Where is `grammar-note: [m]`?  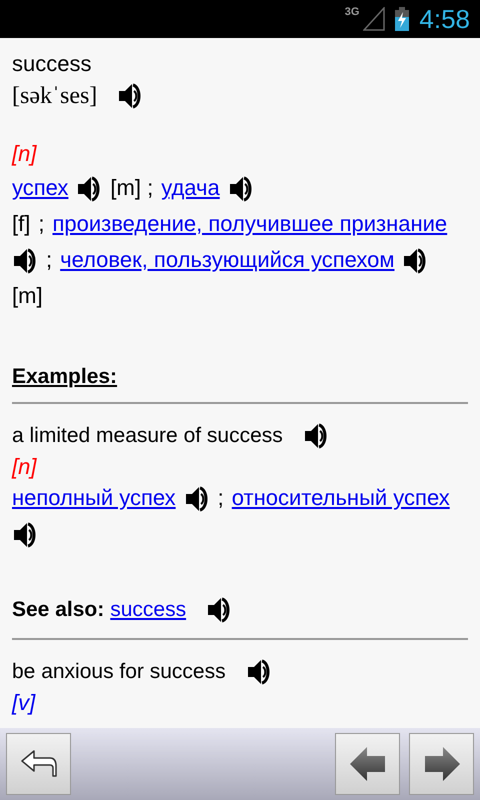 grammar-note: [m] is located at coordinates (27, 295).